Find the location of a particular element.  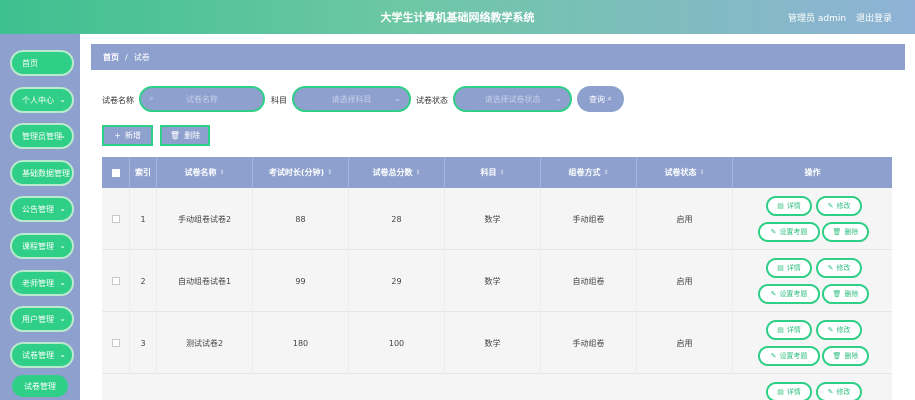

column-header-name: 试卷名称 ⇕ is located at coordinates (205, 172).